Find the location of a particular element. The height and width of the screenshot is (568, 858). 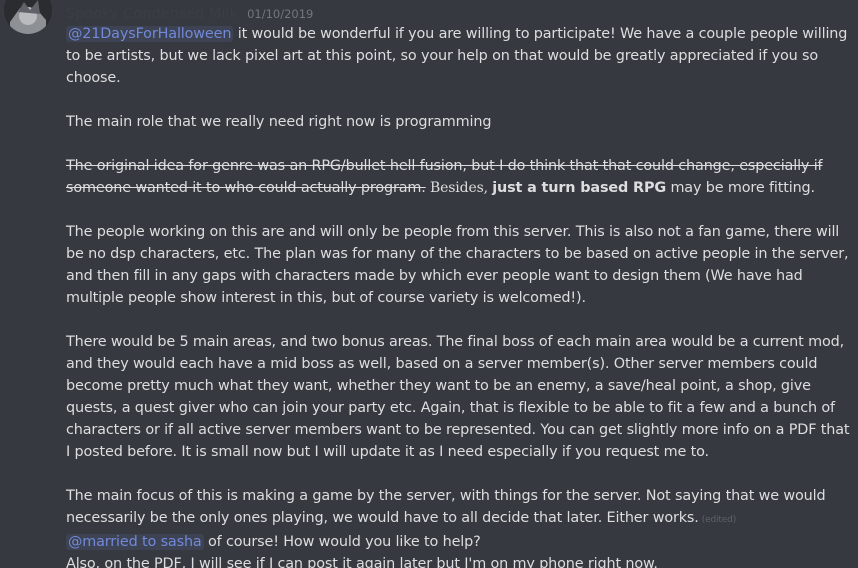

bold-text: just a turn based RPG is located at coordinates (579, 188).